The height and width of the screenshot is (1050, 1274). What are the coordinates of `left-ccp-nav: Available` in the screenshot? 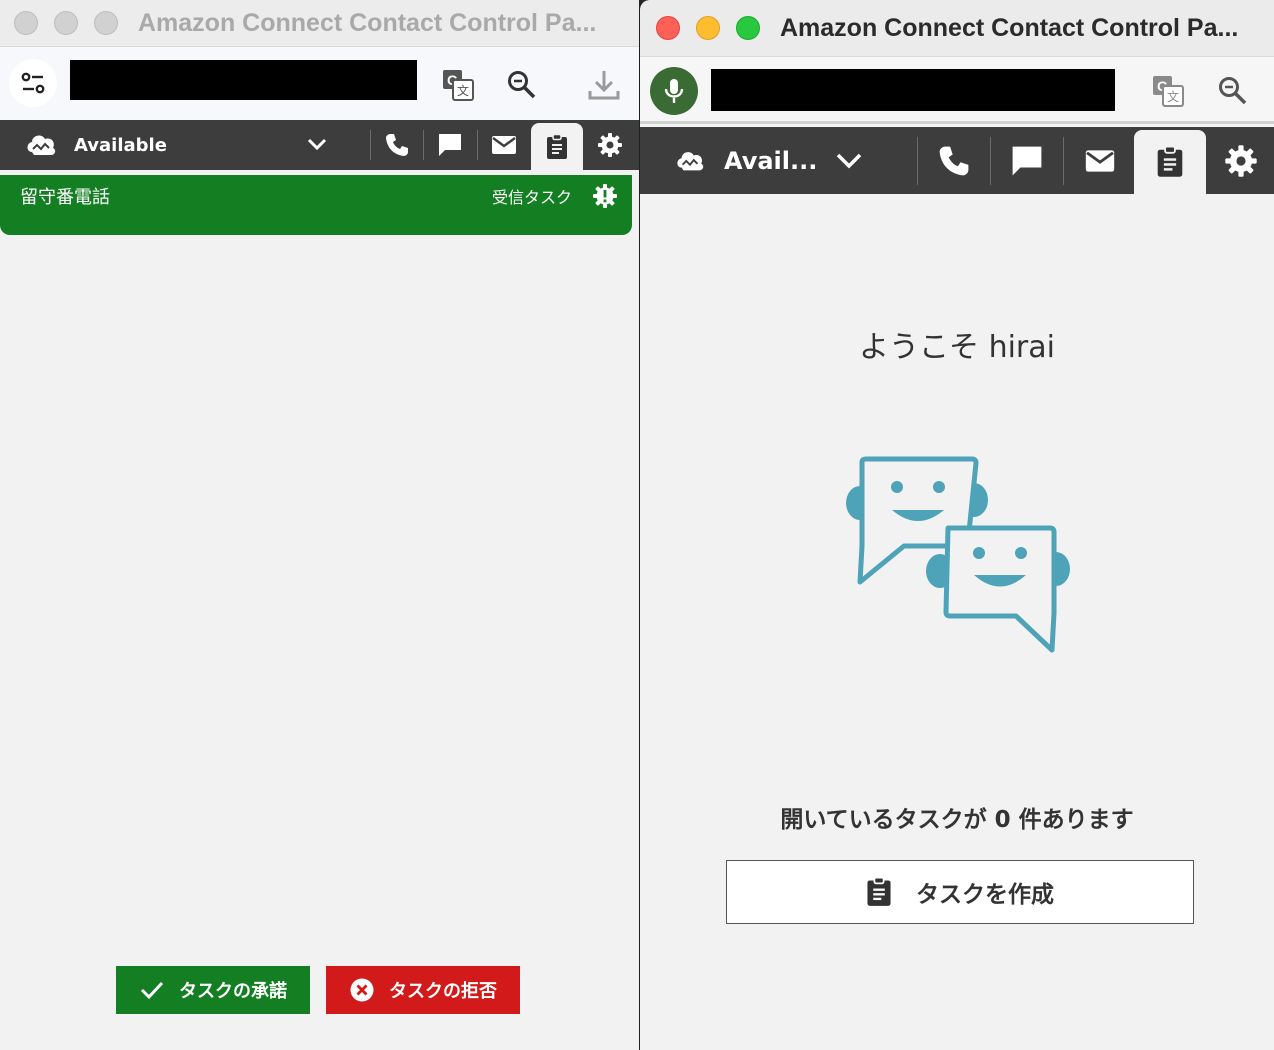 It's located at (319, 145).